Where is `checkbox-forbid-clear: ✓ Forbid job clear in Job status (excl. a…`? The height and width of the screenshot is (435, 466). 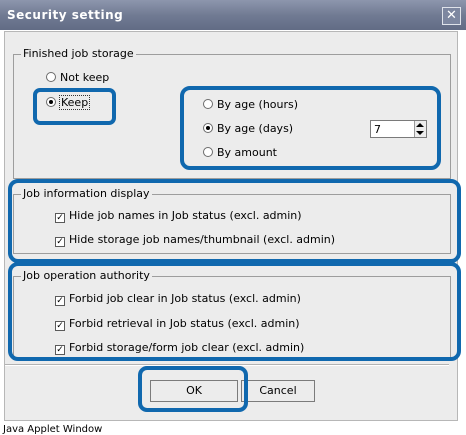
checkbox-forbid-clear: ✓ Forbid job clear in Job status (excl. a… is located at coordinates (178, 299).